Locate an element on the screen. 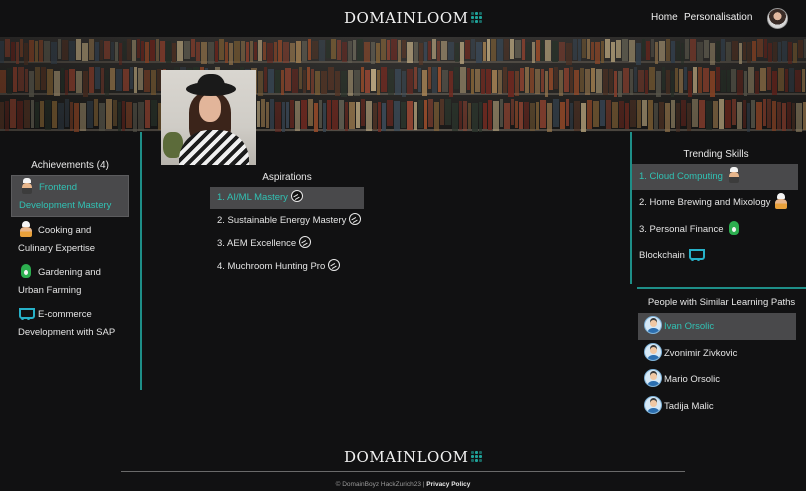 This screenshot has width=806, height=491. achievement-item: Cooking and Culinary Expertise is located at coordinates (70, 239).